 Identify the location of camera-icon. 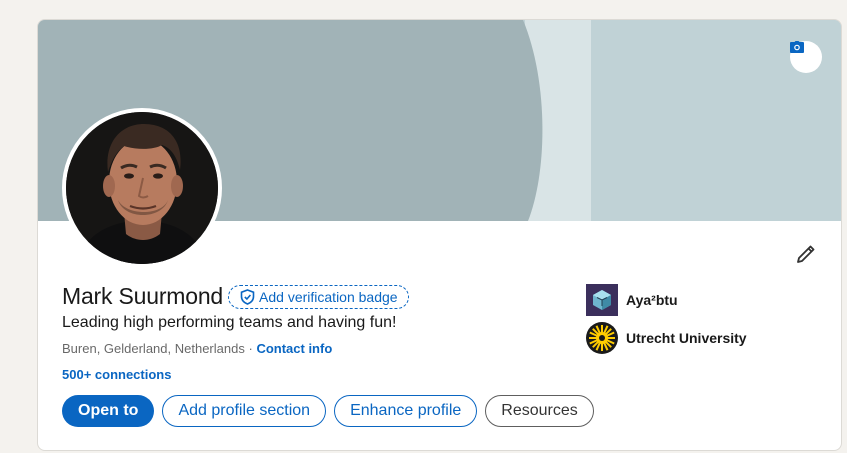
(797, 47).